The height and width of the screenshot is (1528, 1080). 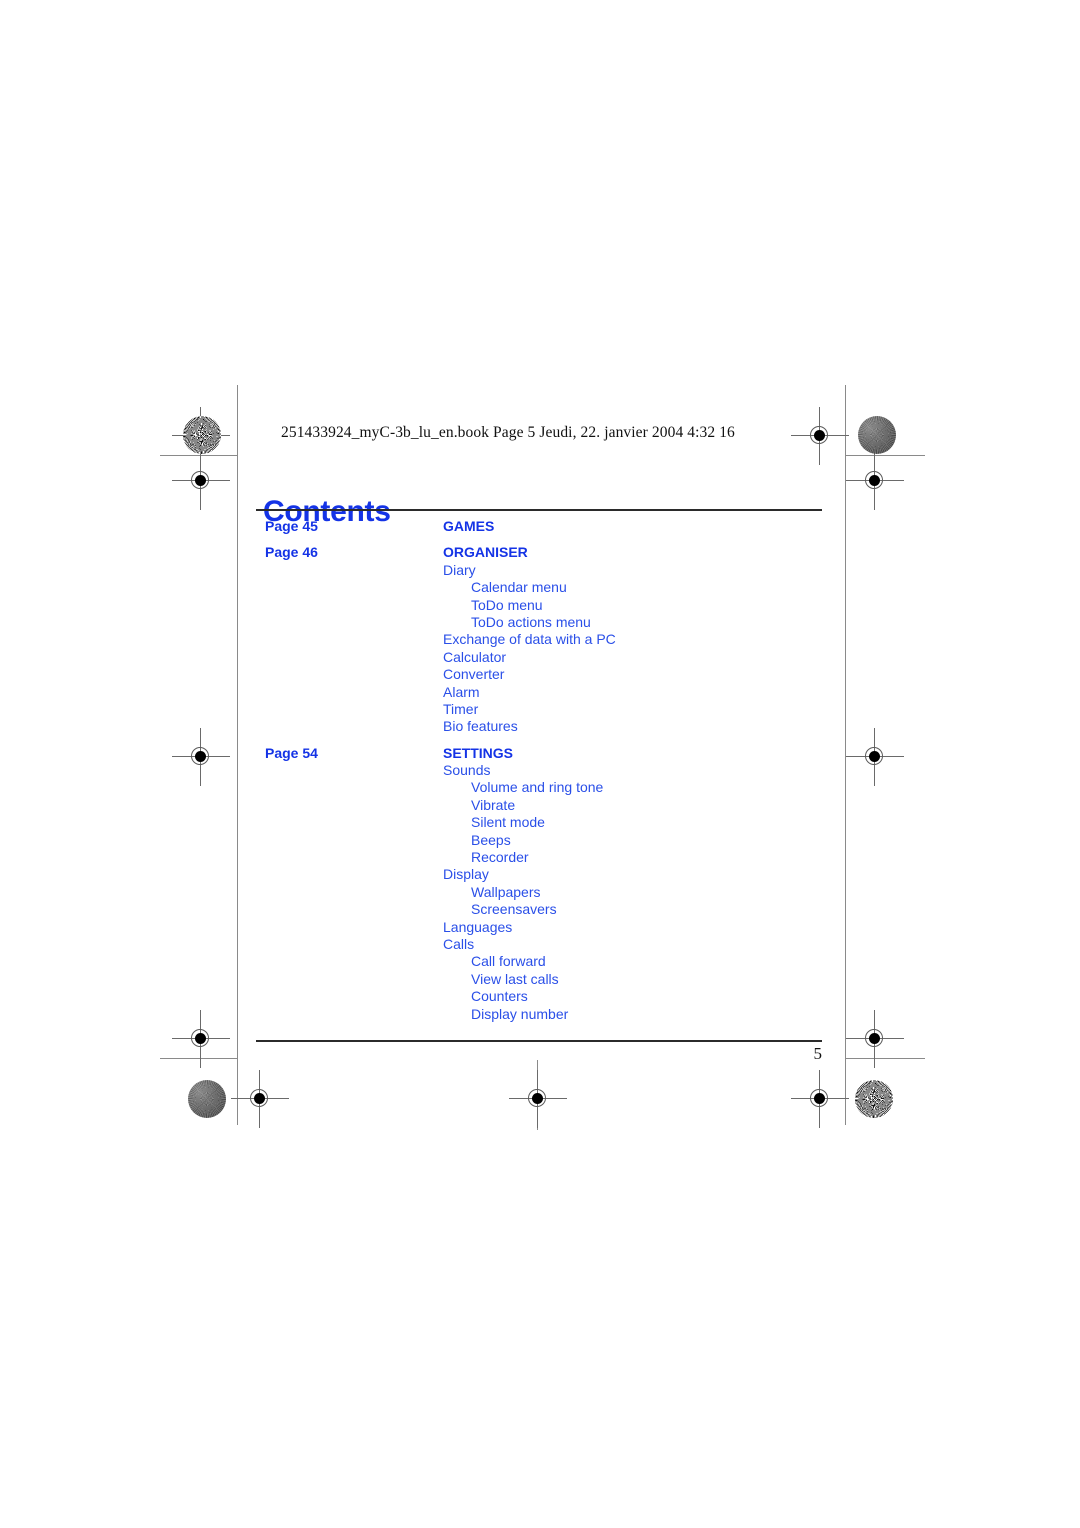 What do you see at coordinates (519, 587) in the screenshot?
I see `toc-entry-label: Calendar menu` at bounding box center [519, 587].